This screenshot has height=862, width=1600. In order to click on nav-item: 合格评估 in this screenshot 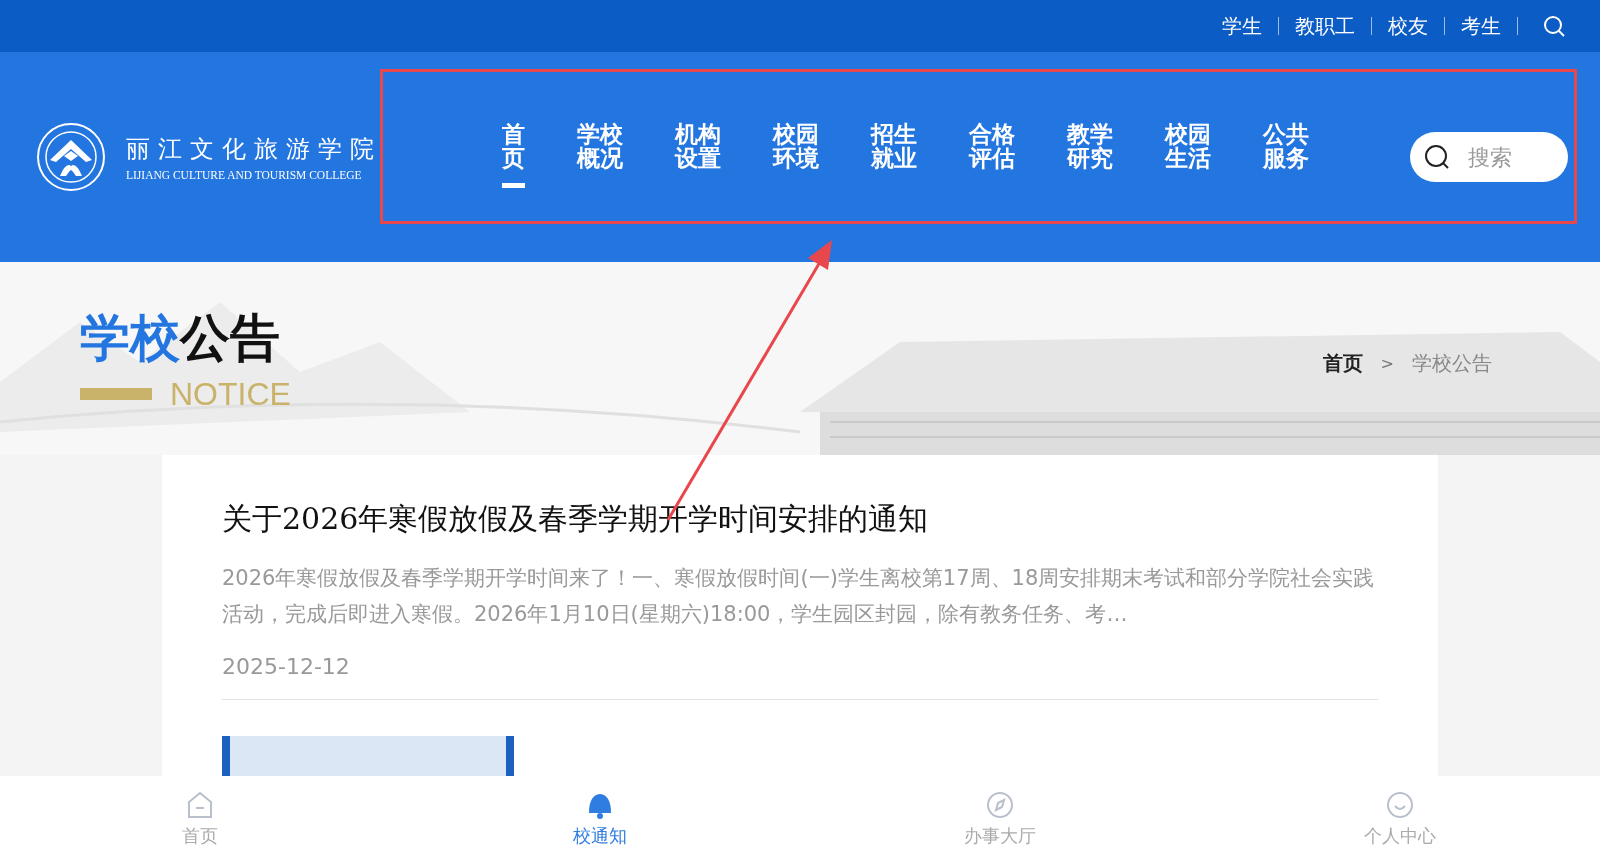, I will do `click(992, 157)`.